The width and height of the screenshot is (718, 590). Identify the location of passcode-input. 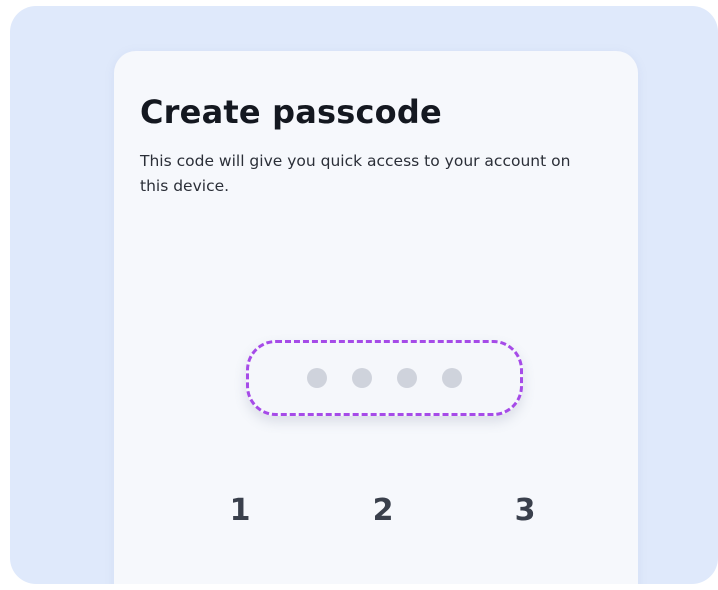
(384, 378).